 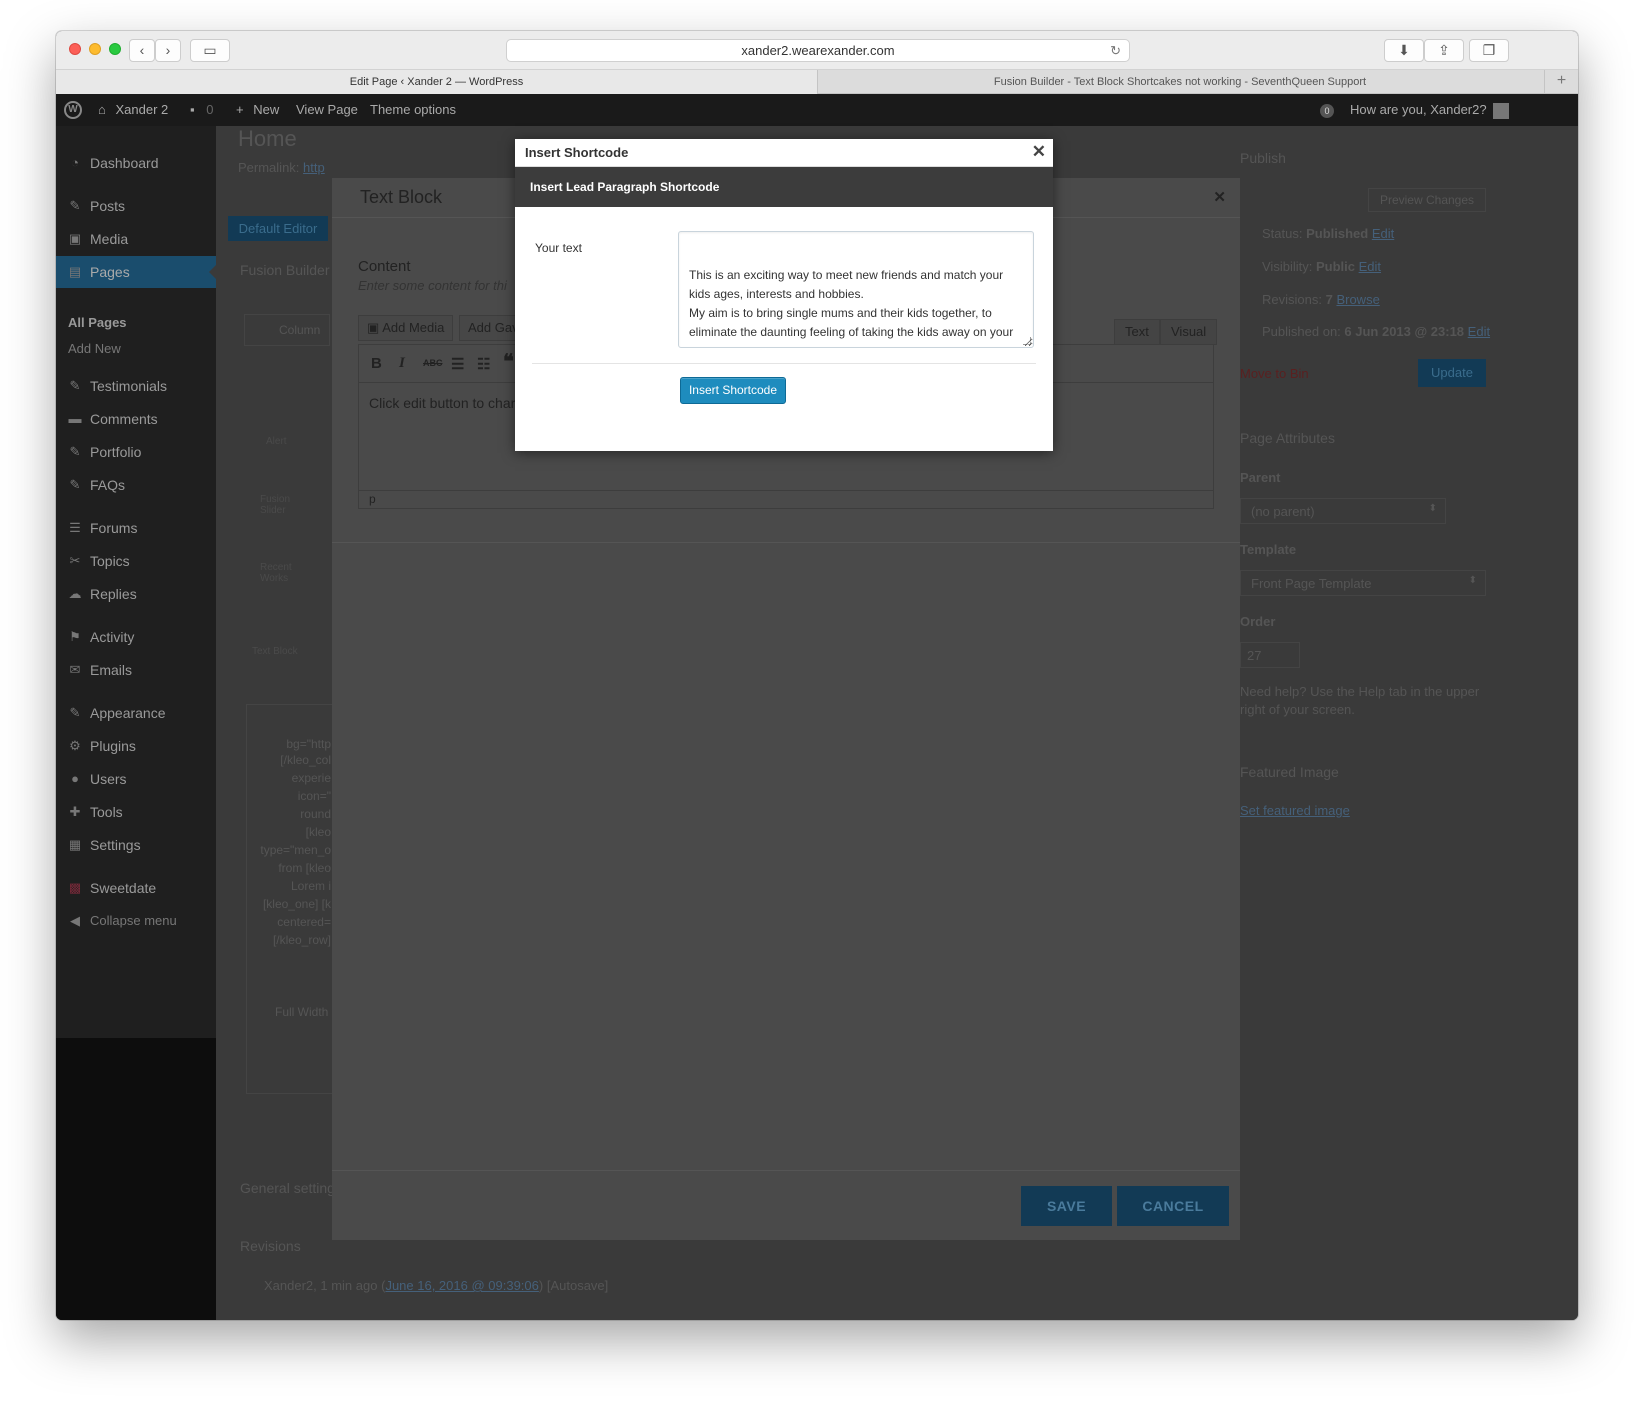 What do you see at coordinates (413, 110) in the screenshot?
I see `admin-bar-theme-options: Theme options` at bounding box center [413, 110].